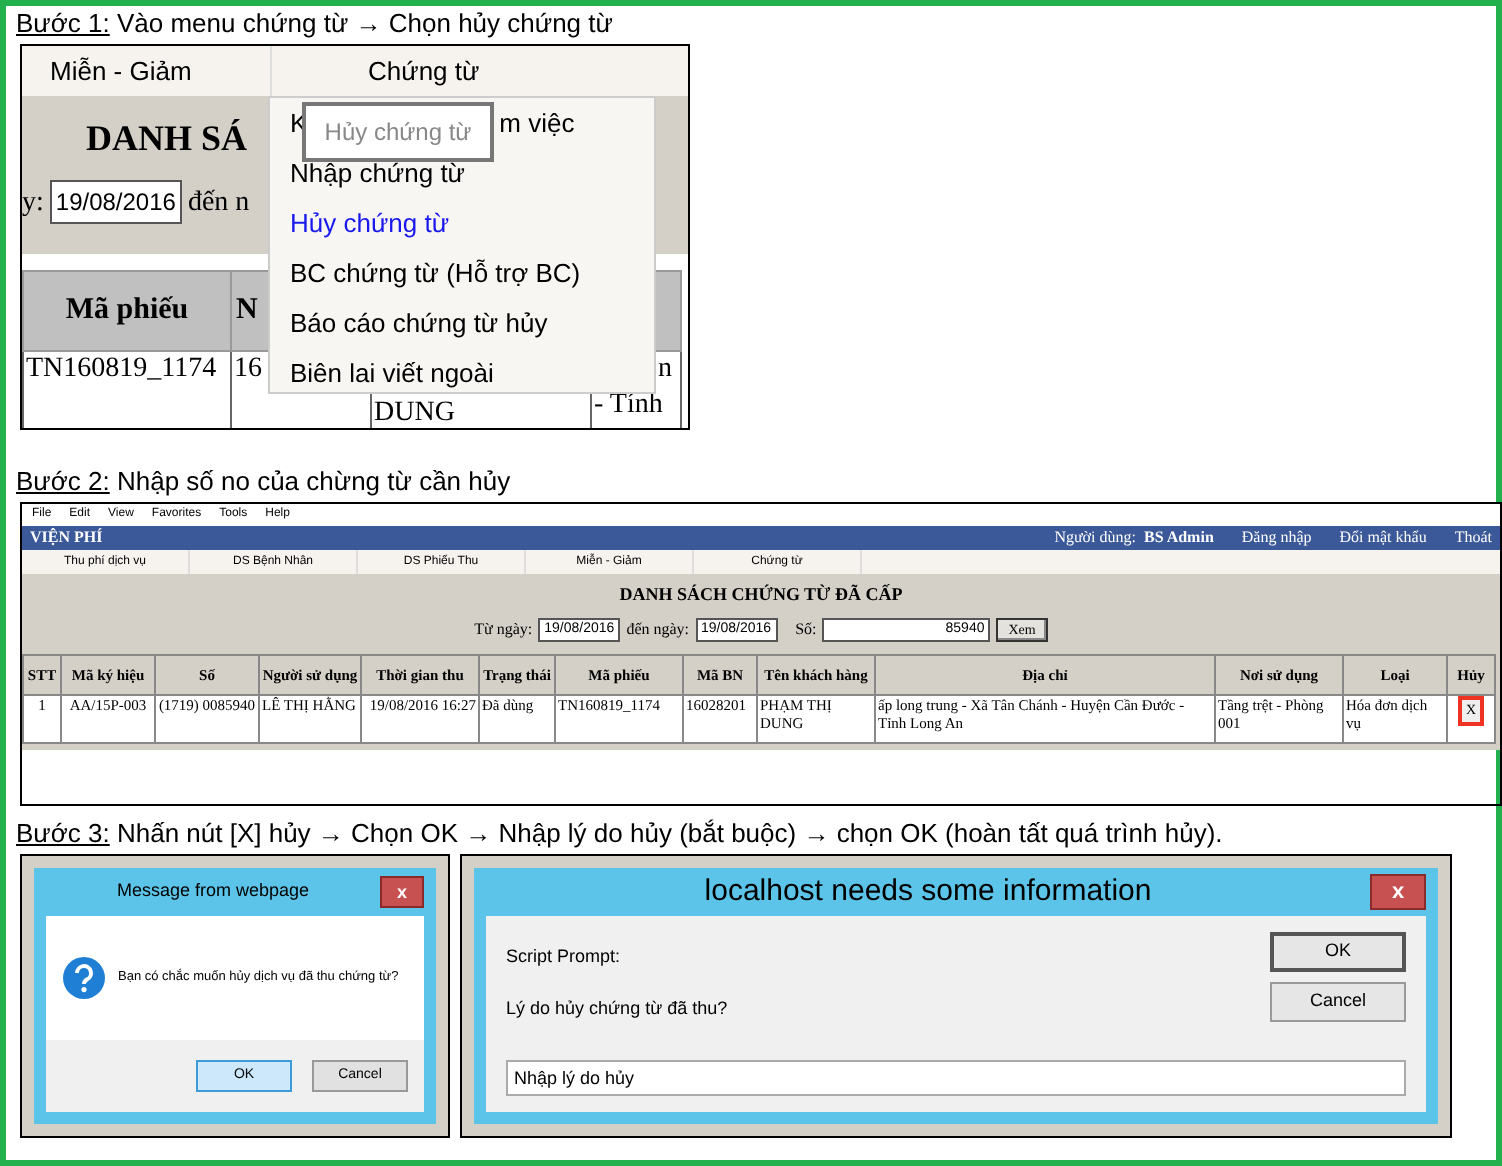 This screenshot has height=1166, width=1502. Describe the element at coordinates (370, 223) in the screenshot. I see `menu-item: Hủy chứng từ` at that location.